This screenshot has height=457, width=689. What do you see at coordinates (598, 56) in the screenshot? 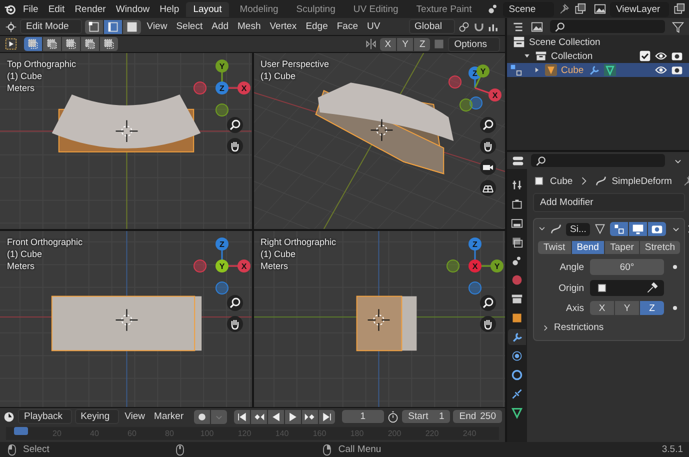
I see `outliner-row: Collection` at bounding box center [598, 56].